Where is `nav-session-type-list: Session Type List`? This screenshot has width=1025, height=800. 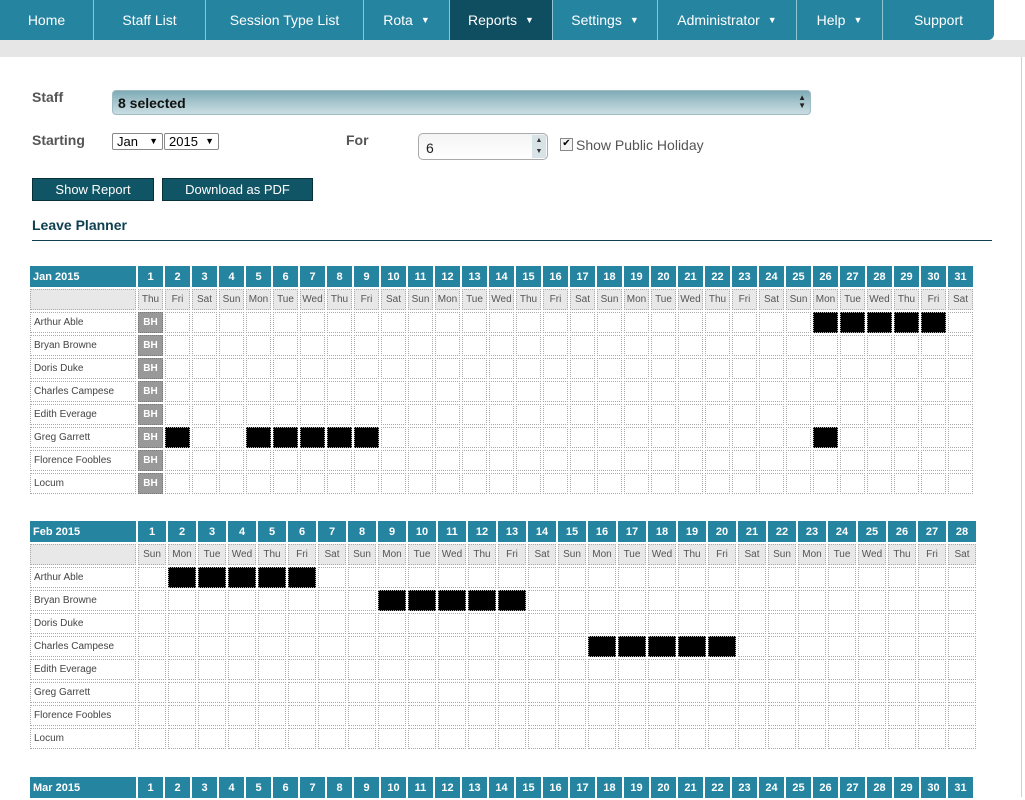
nav-session-type-list: Session Type List is located at coordinates (285, 20).